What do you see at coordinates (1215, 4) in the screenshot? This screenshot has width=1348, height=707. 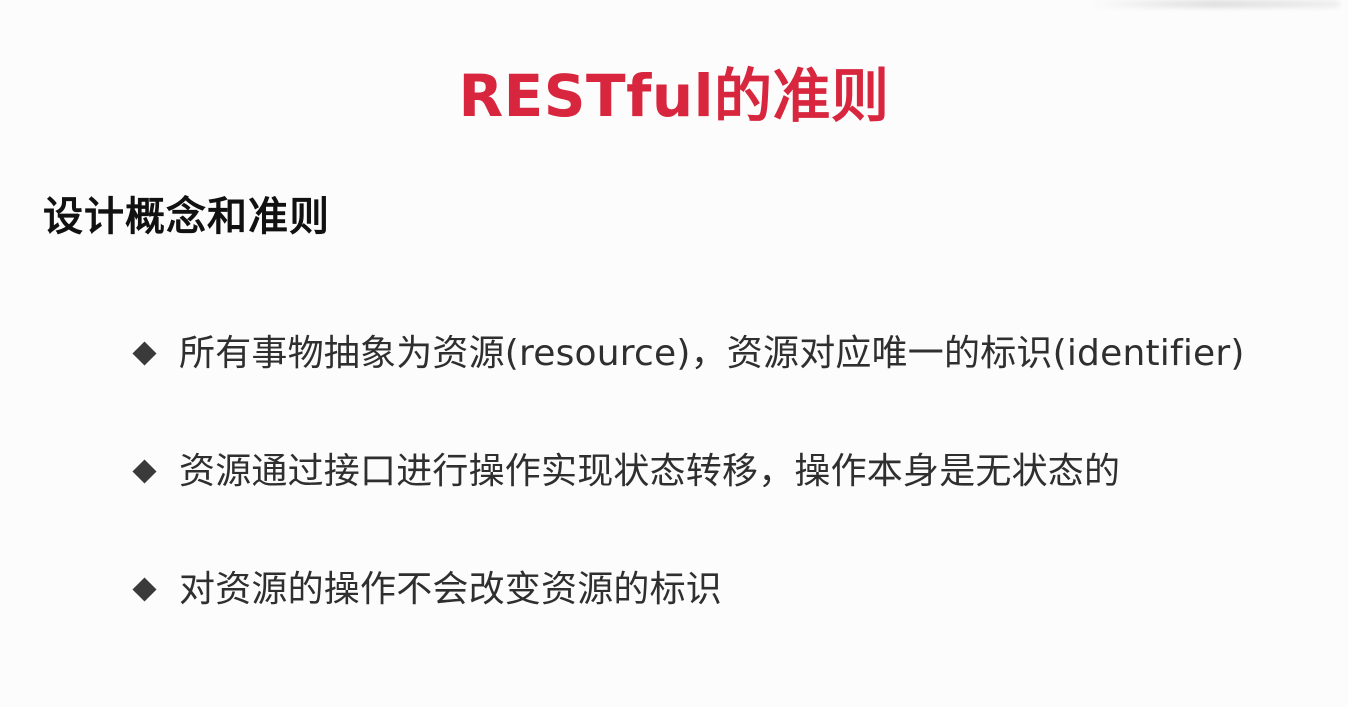 I see `top-right-watermark-blur` at bounding box center [1215, 4].